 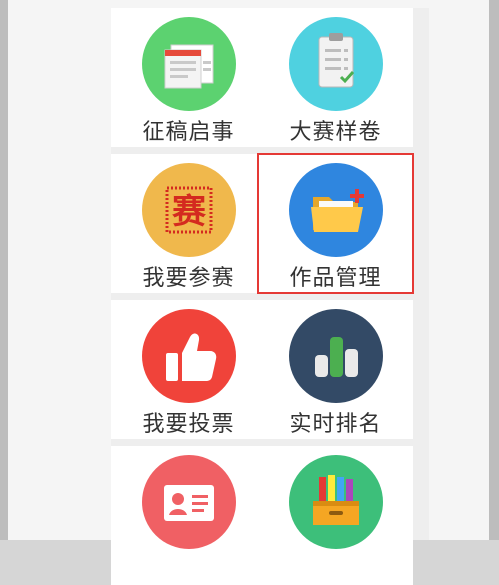 What do you see at coordinates (336, 356) in the screenshot?
I see `bar-chart-icon` at bounding box center [336, 356].